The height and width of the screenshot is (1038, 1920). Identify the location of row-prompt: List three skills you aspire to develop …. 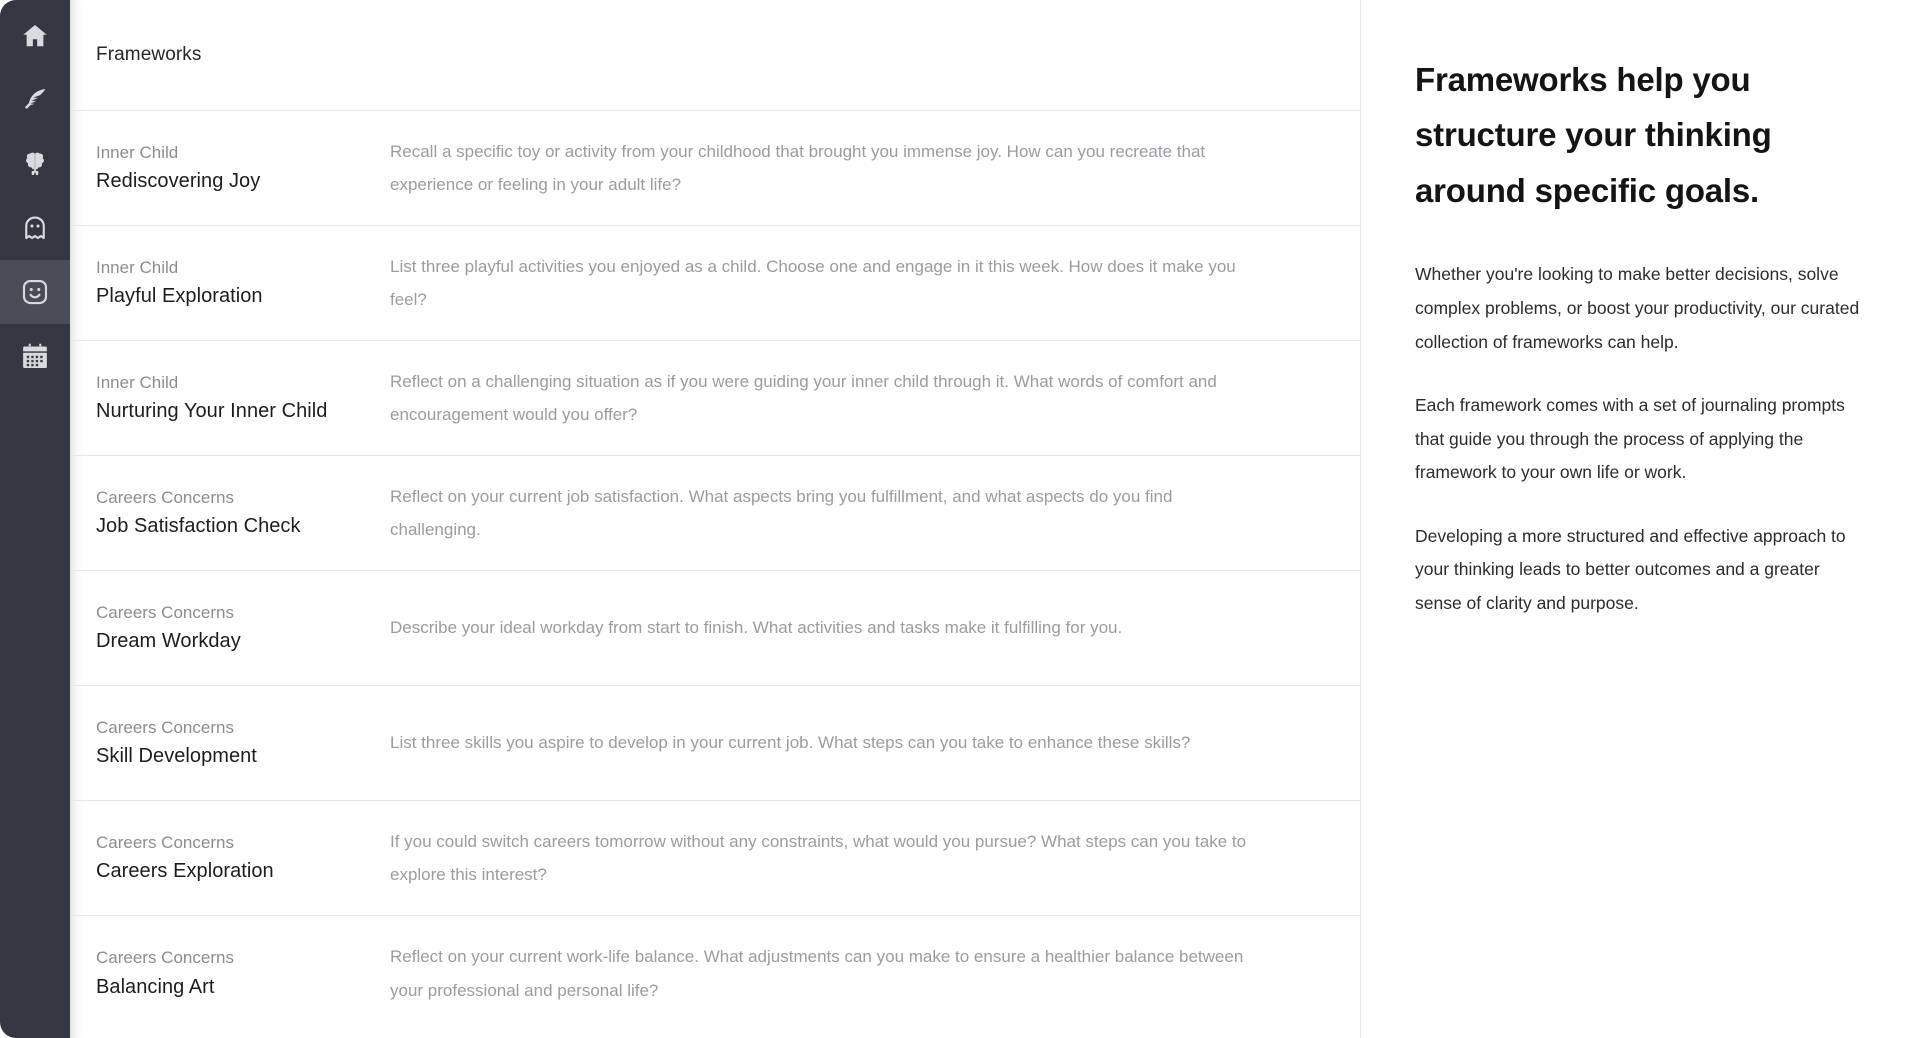
(790, 743).